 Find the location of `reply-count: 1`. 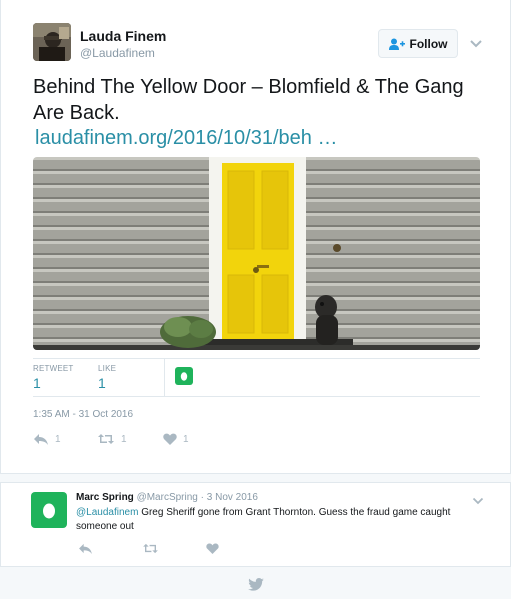

reply-count: 1 is located at coordinates (58, 439).